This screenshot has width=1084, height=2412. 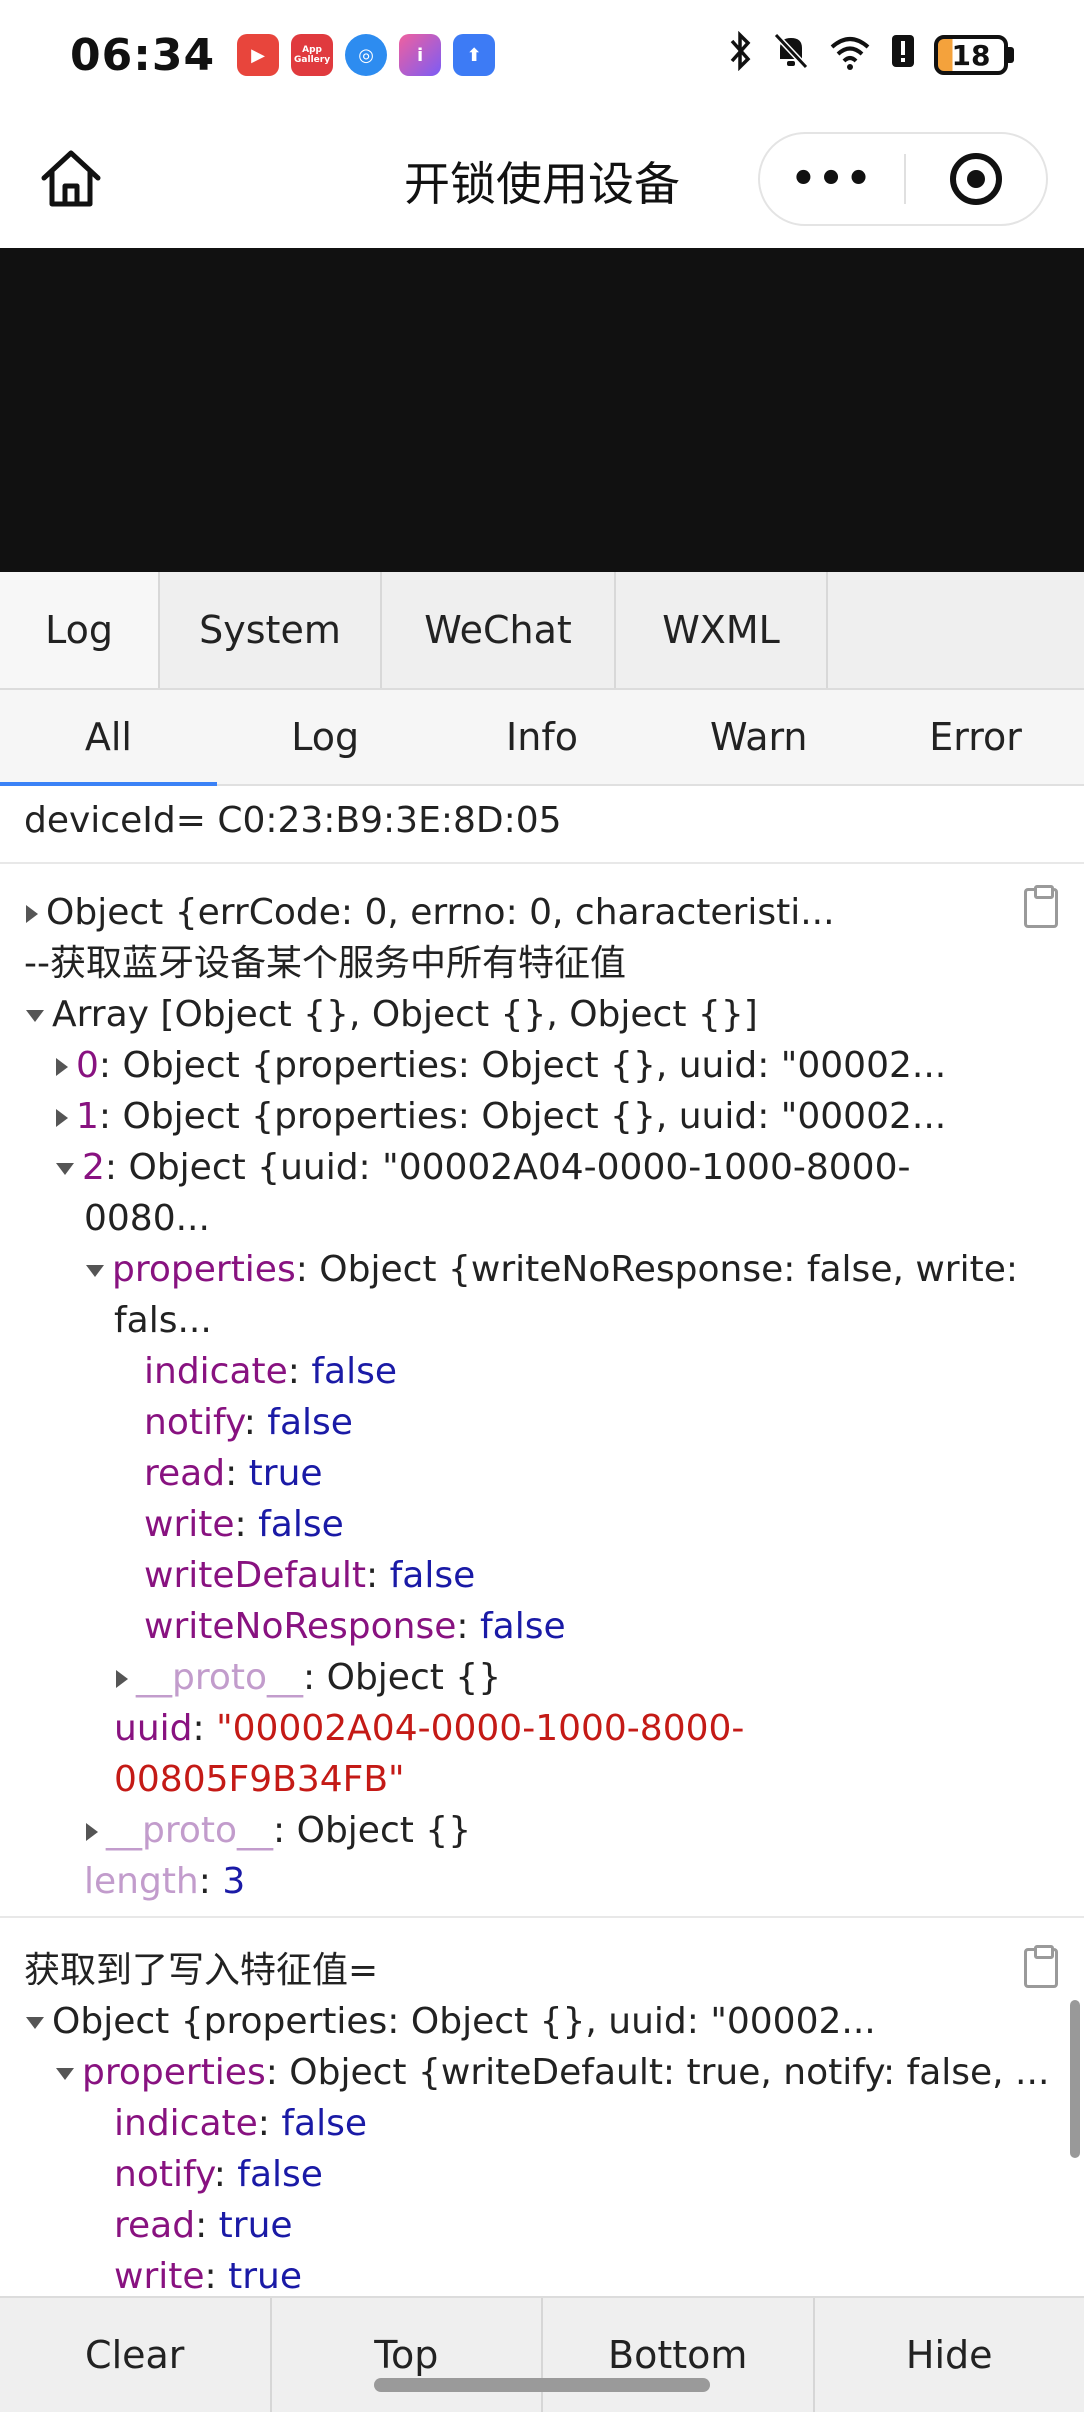 I want to click on upload-app-icon: ⬆, so click(x=474, y=55).